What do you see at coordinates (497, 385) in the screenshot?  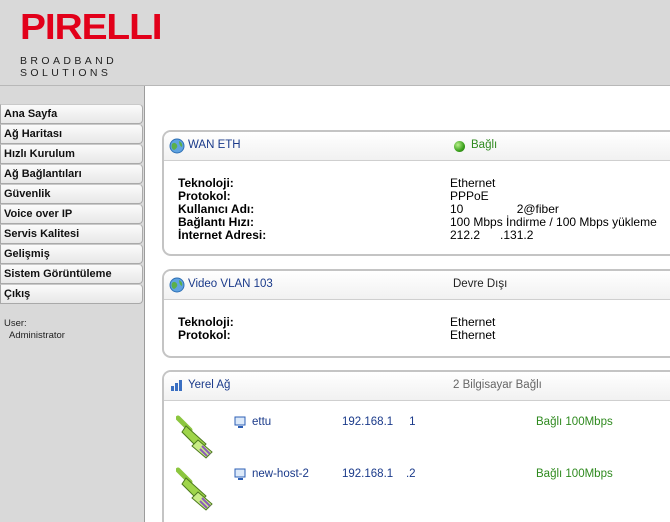 I see `local-network-status: 2 Bilgisayar Bağlı` at bounding box center [497, 385].